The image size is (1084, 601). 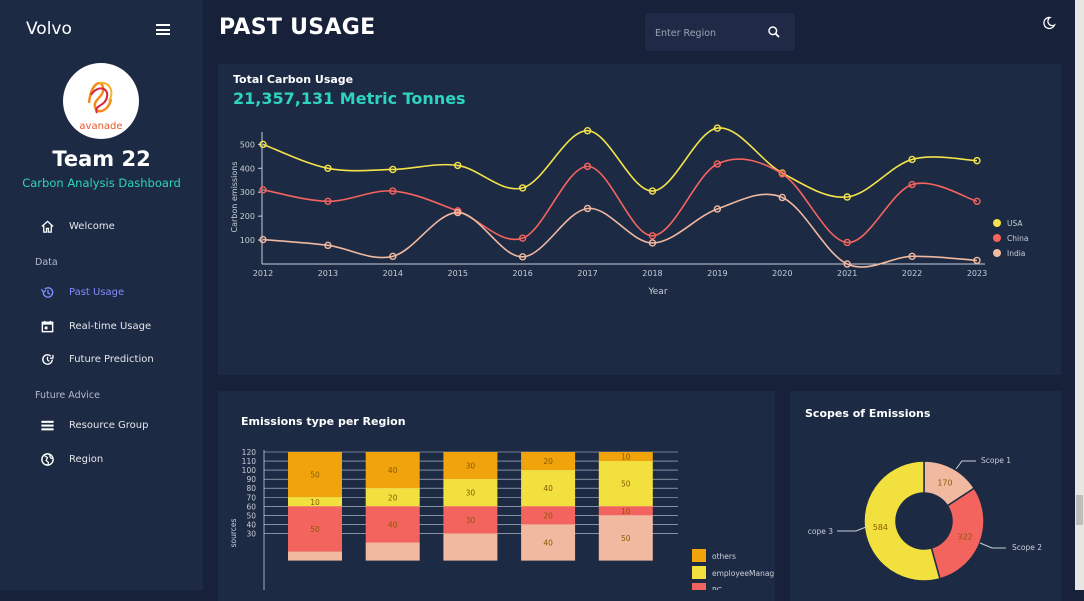 I want to click on series-line-china, so click(x=620, y=201).